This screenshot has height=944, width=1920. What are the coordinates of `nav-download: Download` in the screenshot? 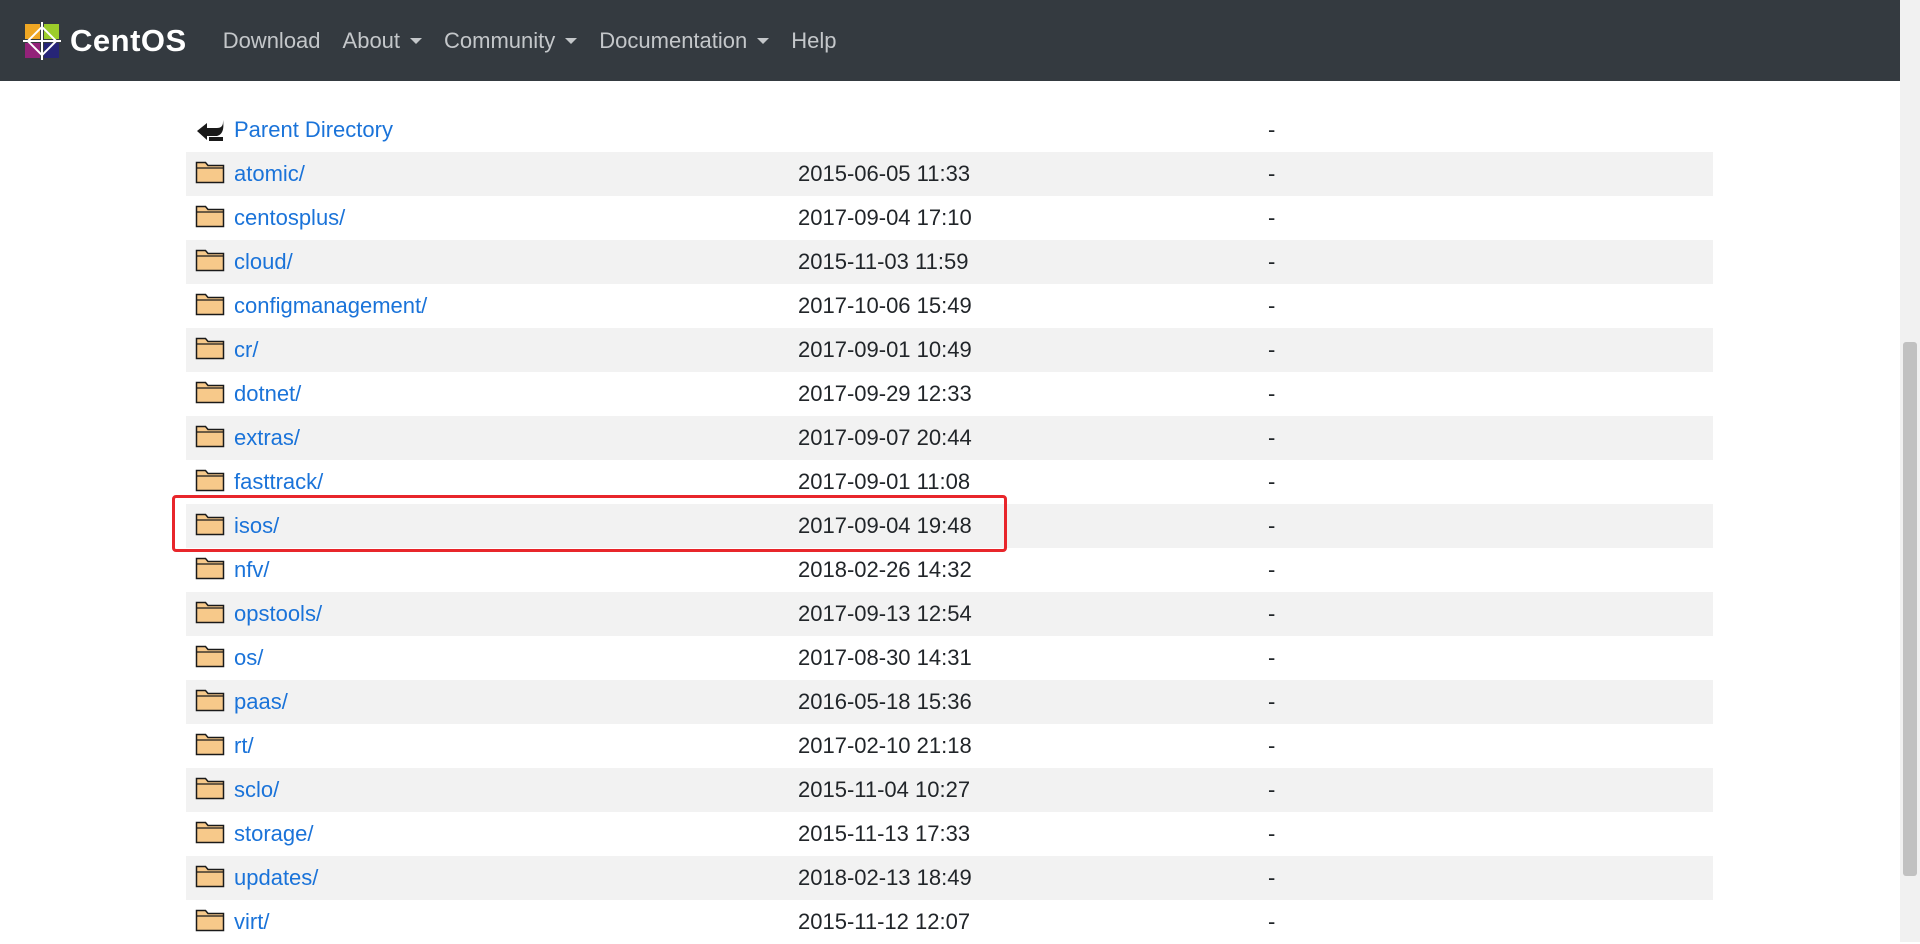 It's located at (272, 41).